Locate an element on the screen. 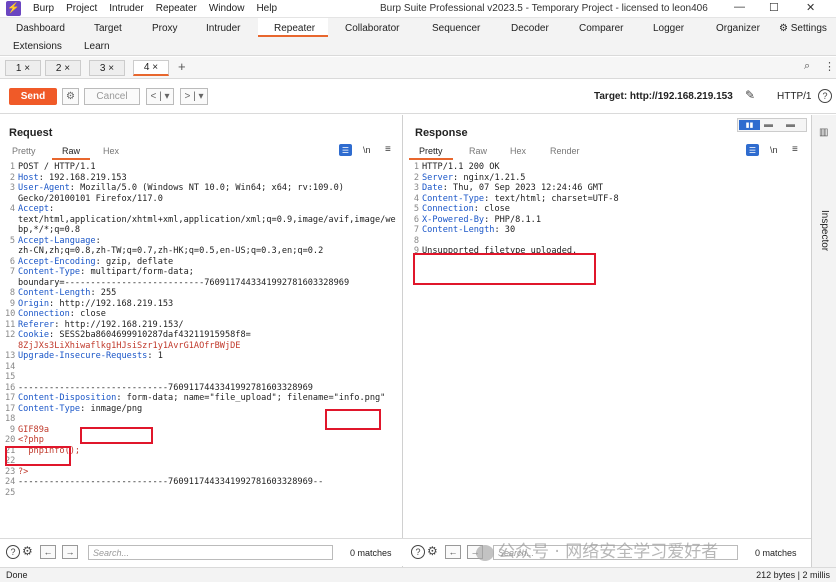 The height and width of the screenshot is (582, 836). subtab-3: 3 × is located at coordinates (107, 68).